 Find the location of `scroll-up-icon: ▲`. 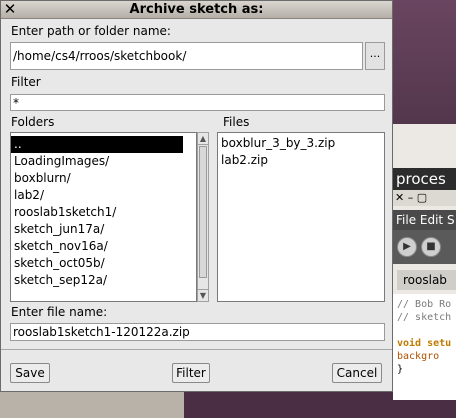

scroll-up-icon: ▲ is located at coordinates (203, 139).